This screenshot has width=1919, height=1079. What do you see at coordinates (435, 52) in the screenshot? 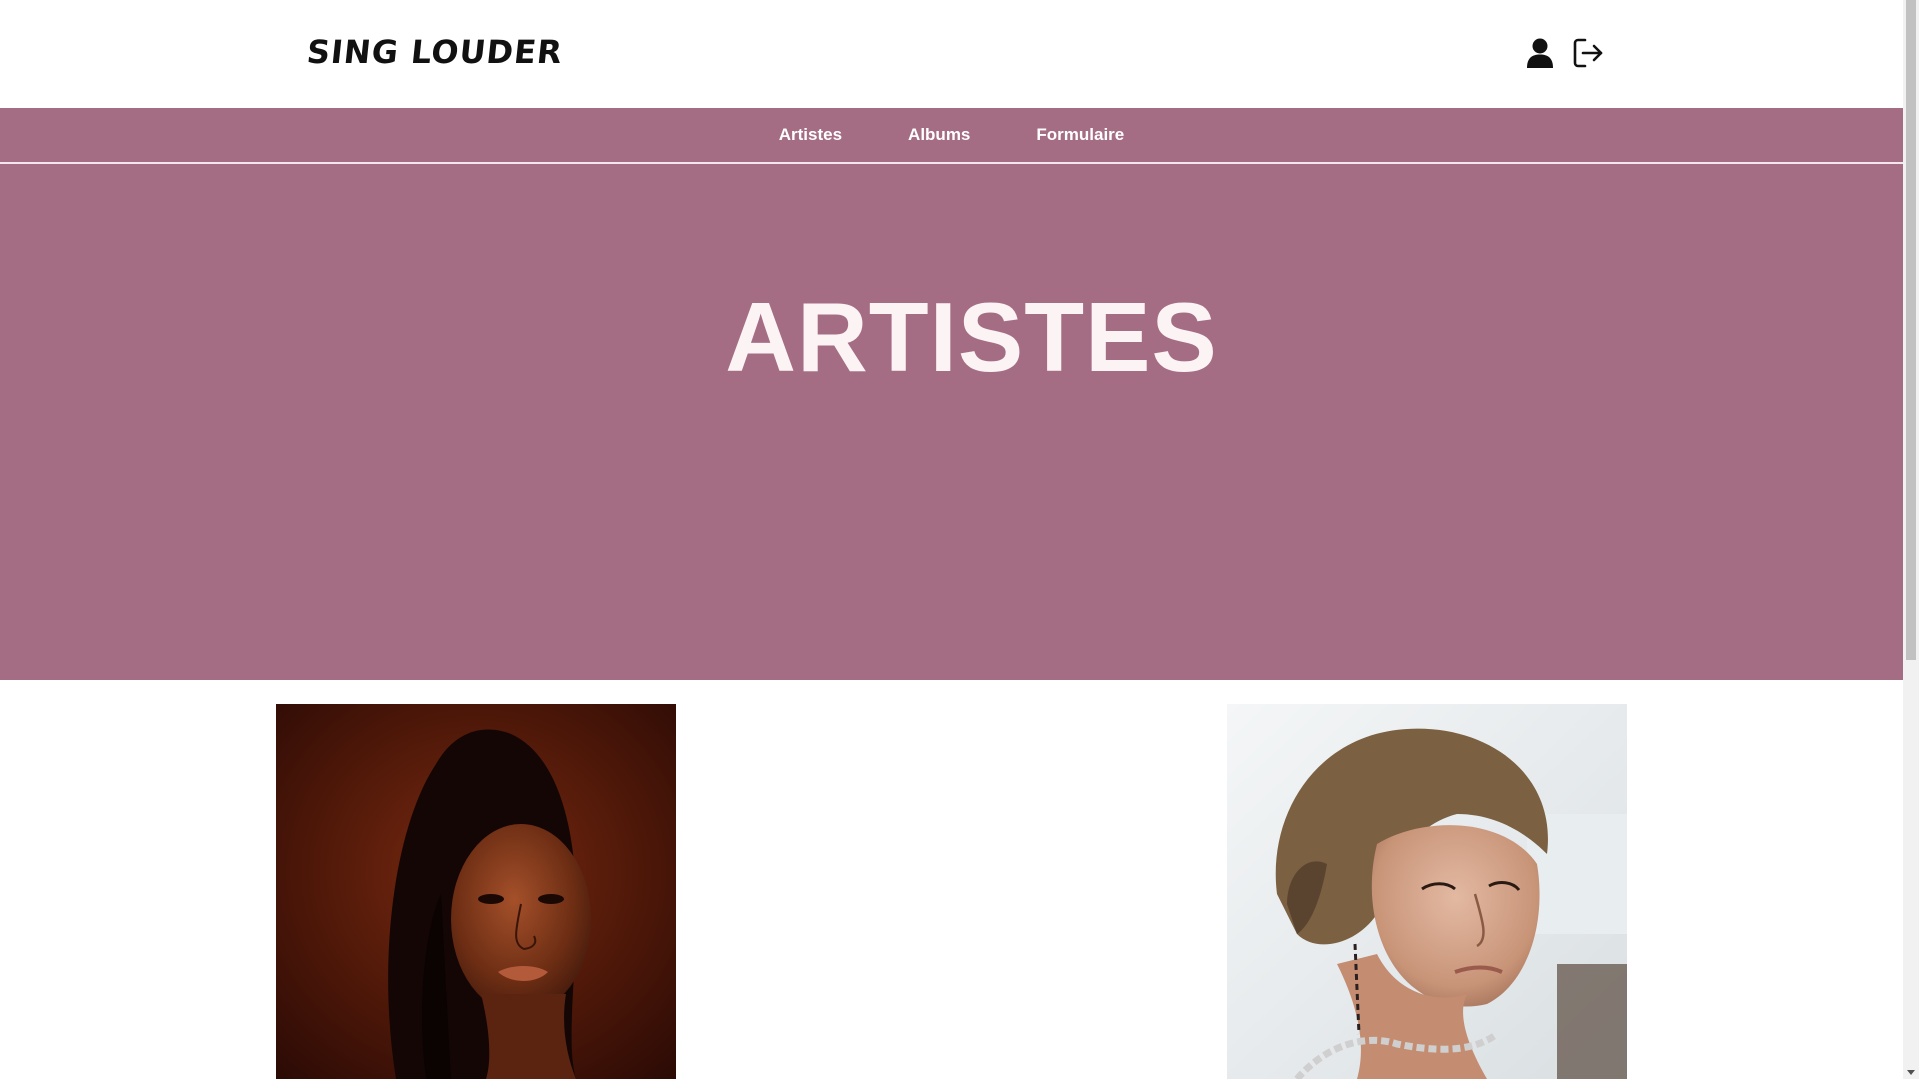
I see `site-logo: SING LOUDER` at bounding box center [435, 52].